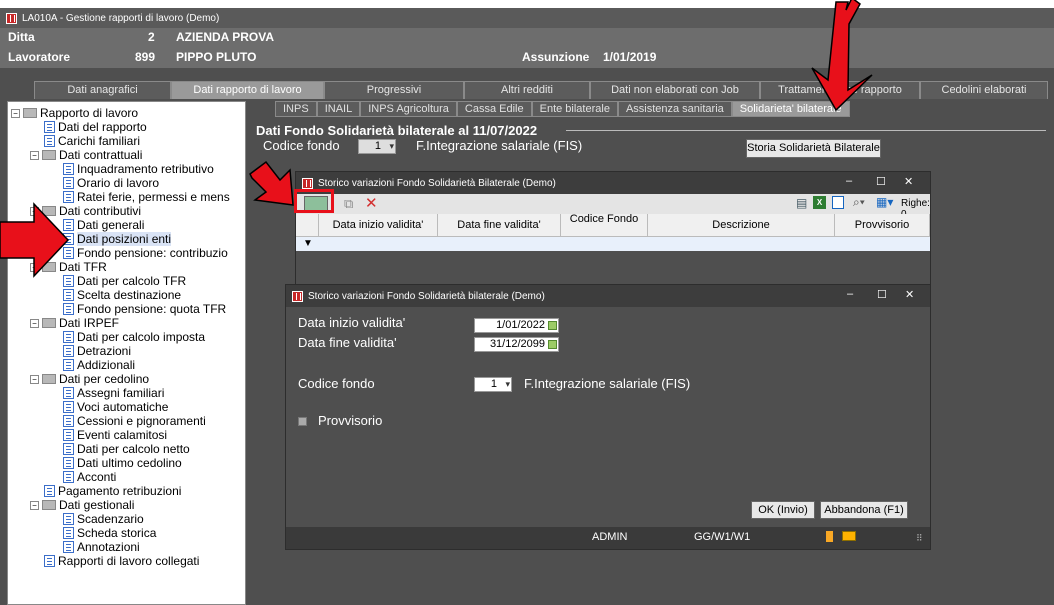 The height and width of the screenshot is (605, 1054). What do you see at coordinates (74, 113) in the screenshot?
I see `tree-node-rapporto: − Rapporto di lavoro` at bounding box center [74, 113].